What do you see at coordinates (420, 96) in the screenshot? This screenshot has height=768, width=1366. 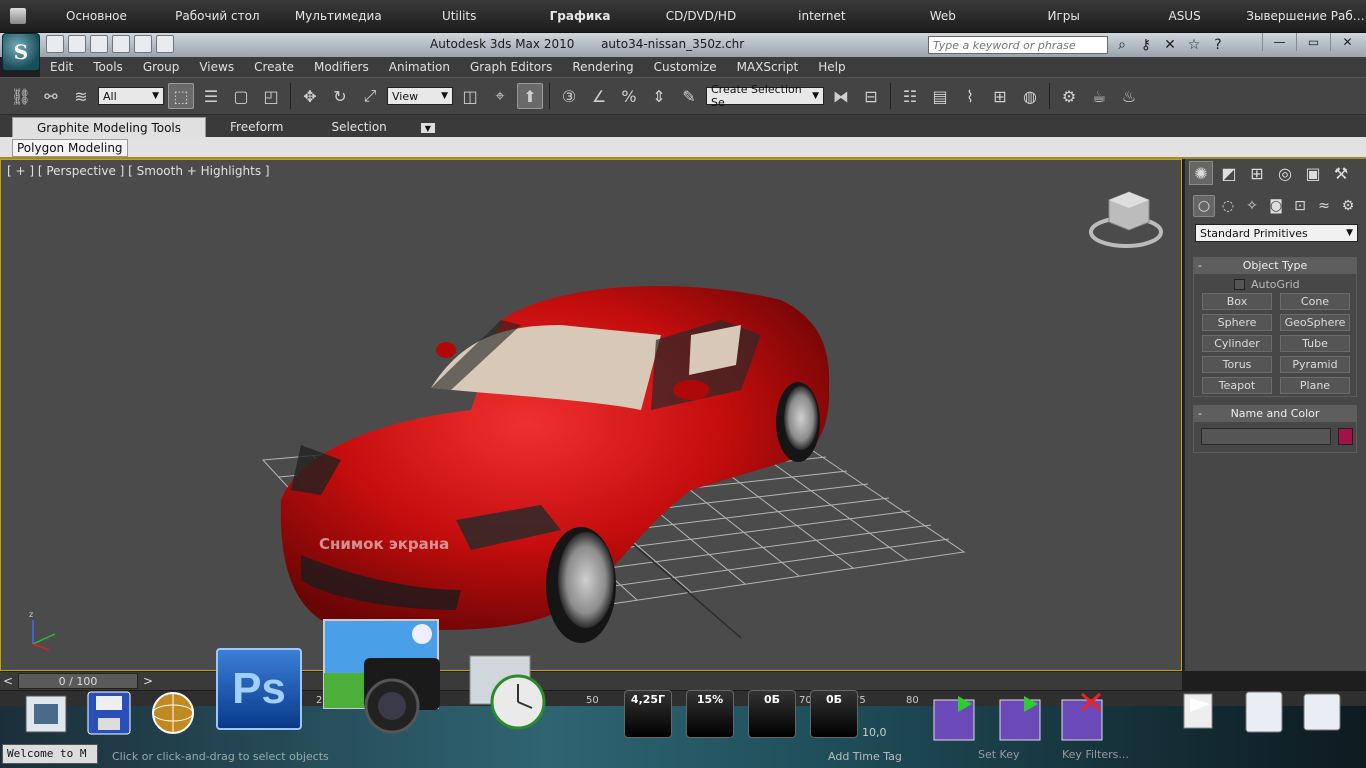 I see `reference-coord-select: View ▼` at bounding box center [420, 96].